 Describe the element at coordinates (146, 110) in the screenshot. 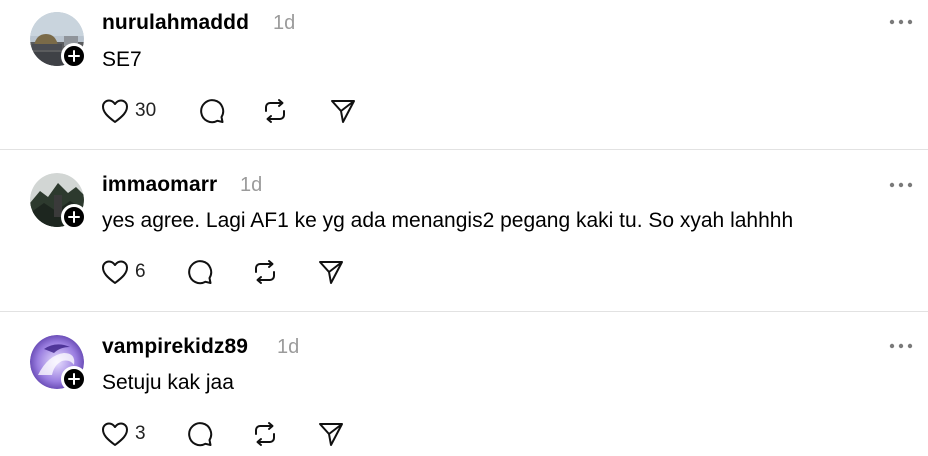

I see `like-count: 30` at that location.